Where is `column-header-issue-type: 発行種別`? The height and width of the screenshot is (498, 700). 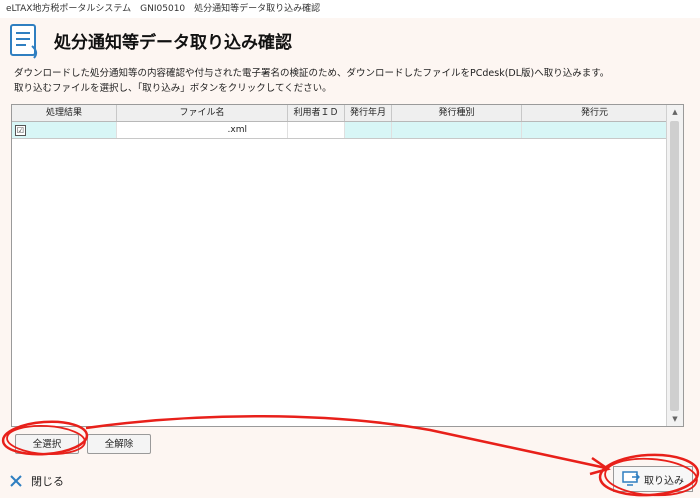
column-header-issue-type: 発行種別 is located at coordinates (457, 113).